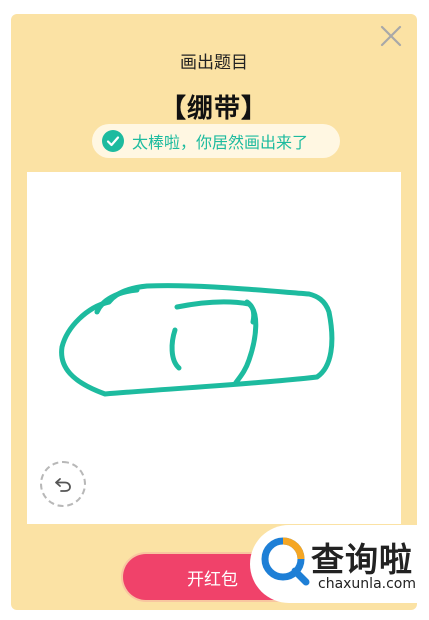  I want to click on undo-icon, so click(63, 485).